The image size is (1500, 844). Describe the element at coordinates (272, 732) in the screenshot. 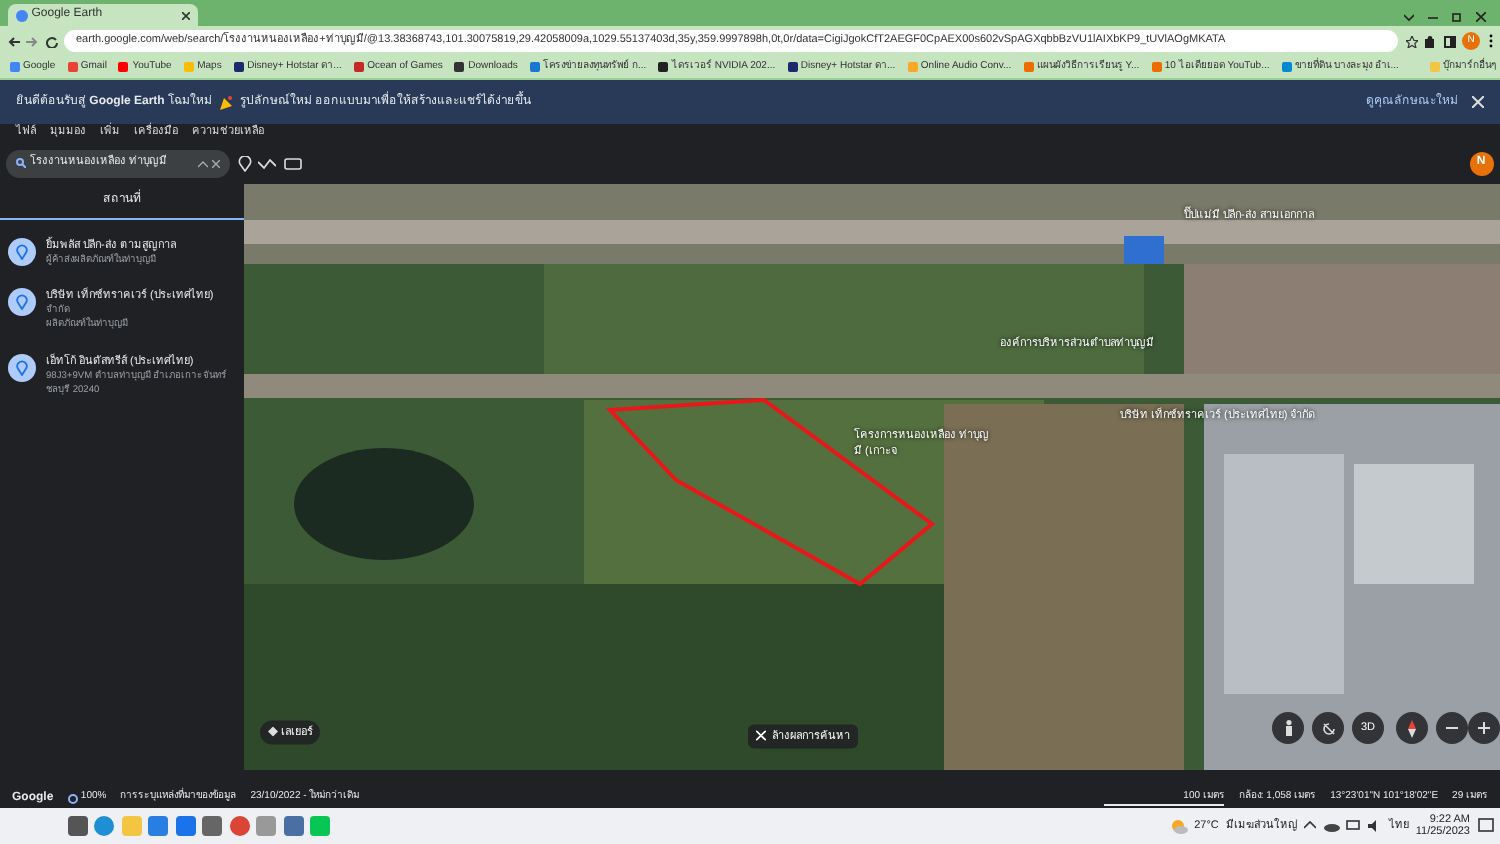

I see `layers-icon` at that location.